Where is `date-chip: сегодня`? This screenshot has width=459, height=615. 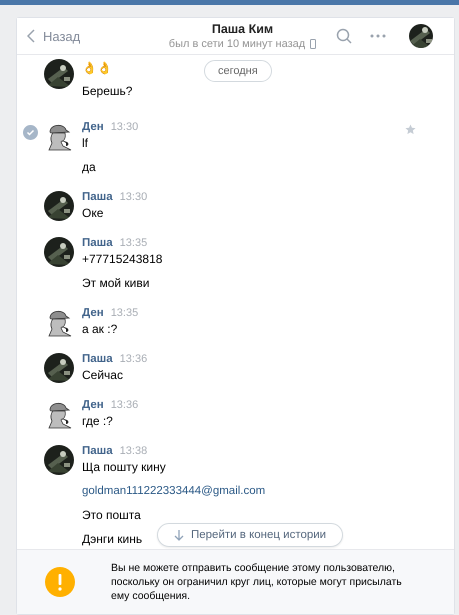
date-chip: сегодня is located at coordinates (238, 71).